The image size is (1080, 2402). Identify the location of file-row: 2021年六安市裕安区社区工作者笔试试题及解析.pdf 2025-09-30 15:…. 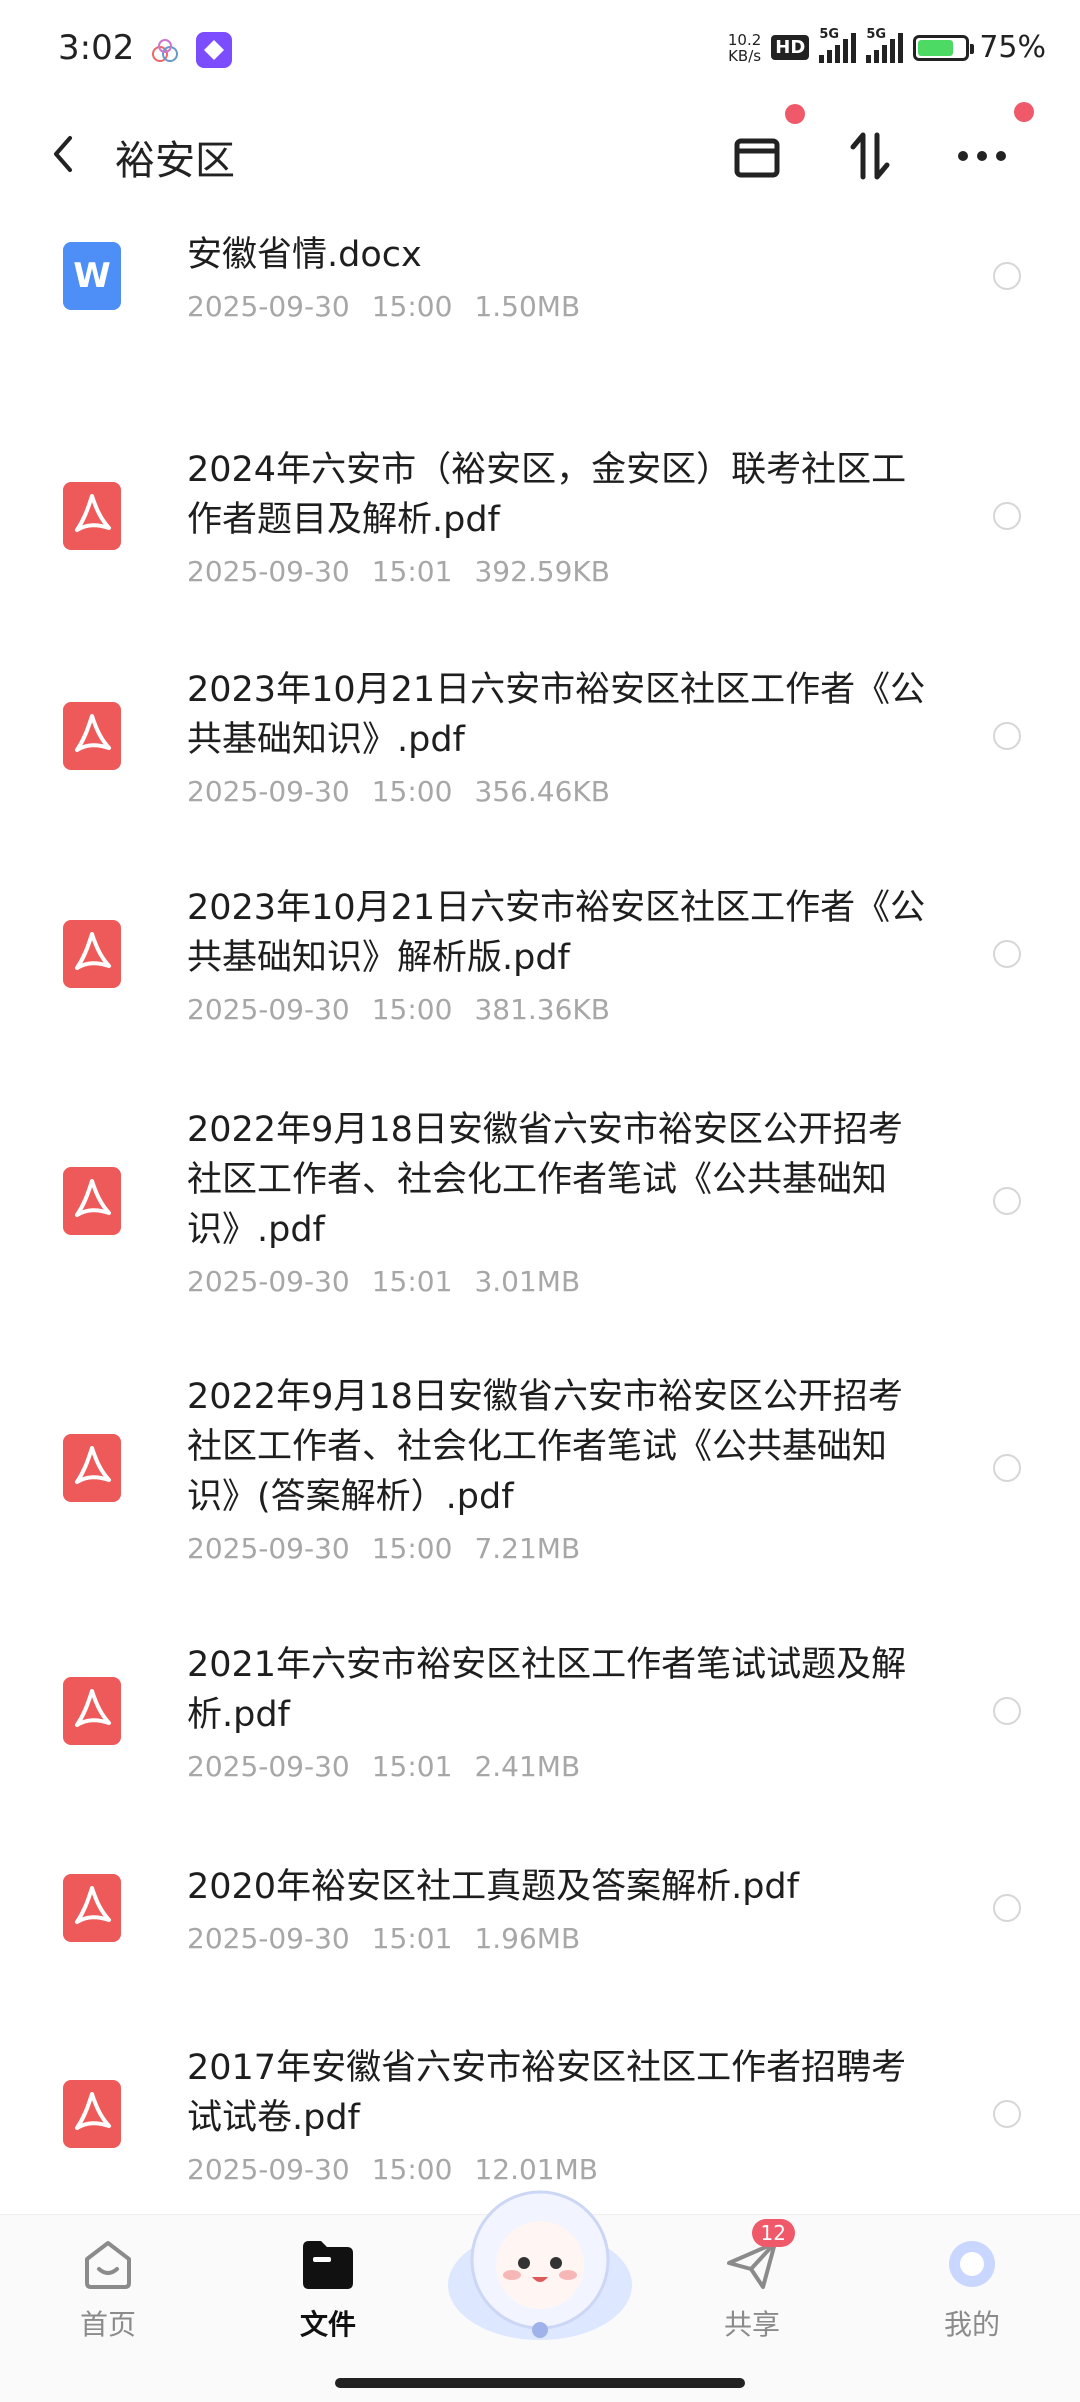
(540, 1715).